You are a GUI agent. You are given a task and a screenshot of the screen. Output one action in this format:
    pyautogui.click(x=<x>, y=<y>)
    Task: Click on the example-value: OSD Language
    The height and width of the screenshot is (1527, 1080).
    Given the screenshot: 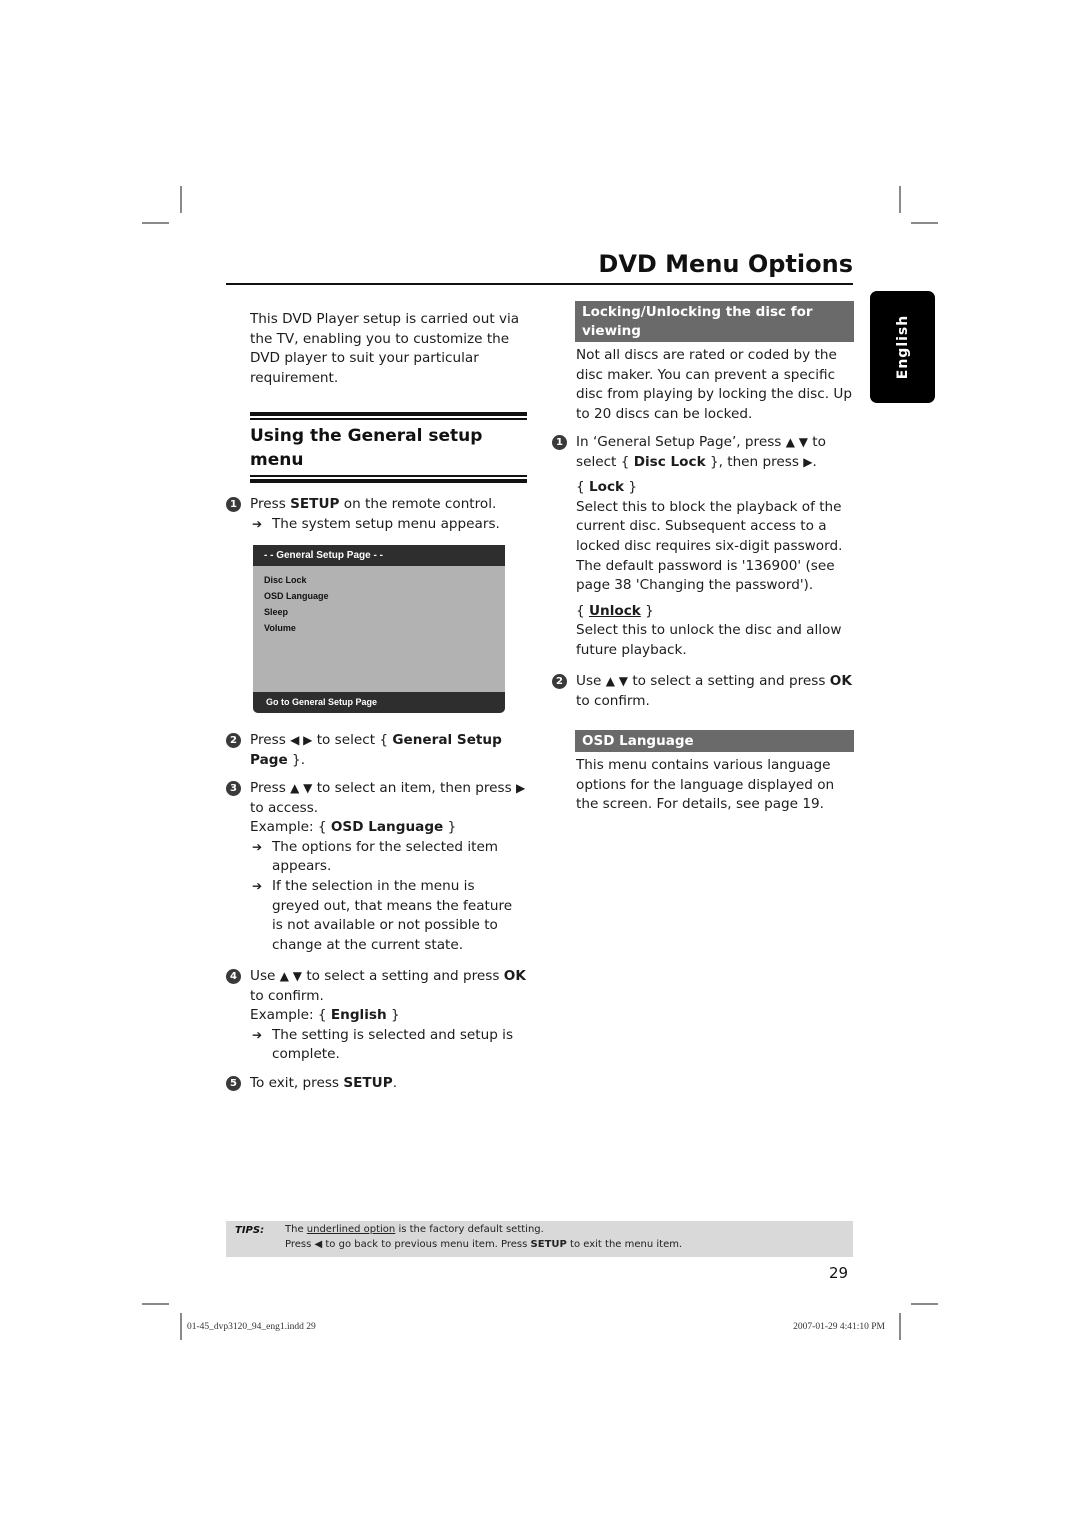 What is the action you would take?
    pyautogui.click(x=387, y=827)
    